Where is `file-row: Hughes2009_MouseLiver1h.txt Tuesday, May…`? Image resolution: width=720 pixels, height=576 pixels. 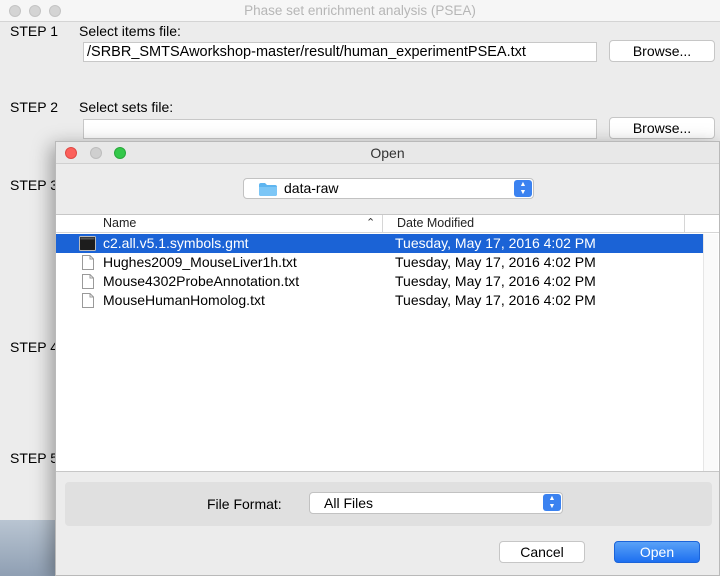 file-row: Hughes2009_MouseLiver1h.txt Tuesday, May… is located at coordinates (379, 262).